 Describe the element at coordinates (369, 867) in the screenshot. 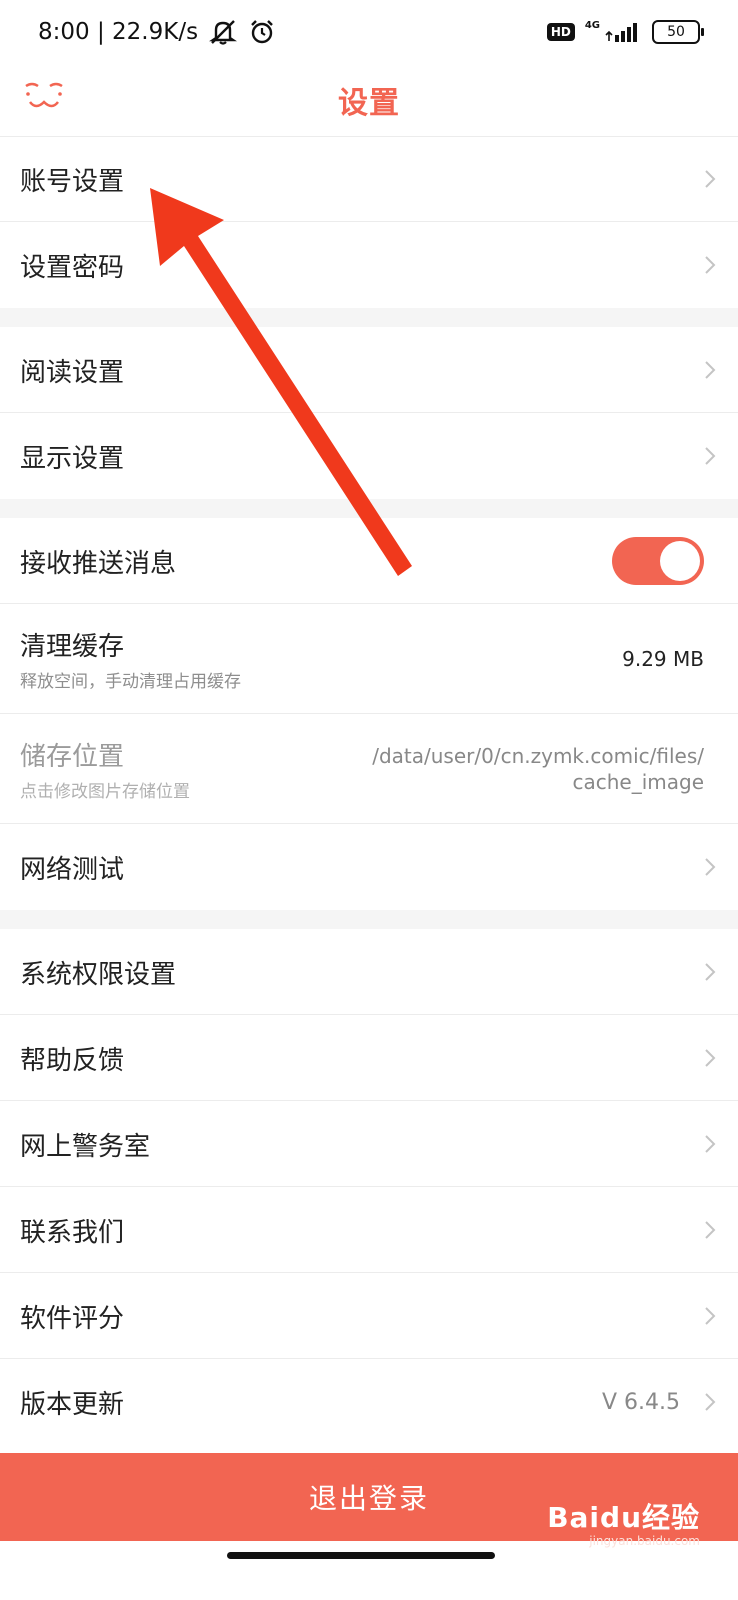

I see `row-network-test: 网络测试` at that location.